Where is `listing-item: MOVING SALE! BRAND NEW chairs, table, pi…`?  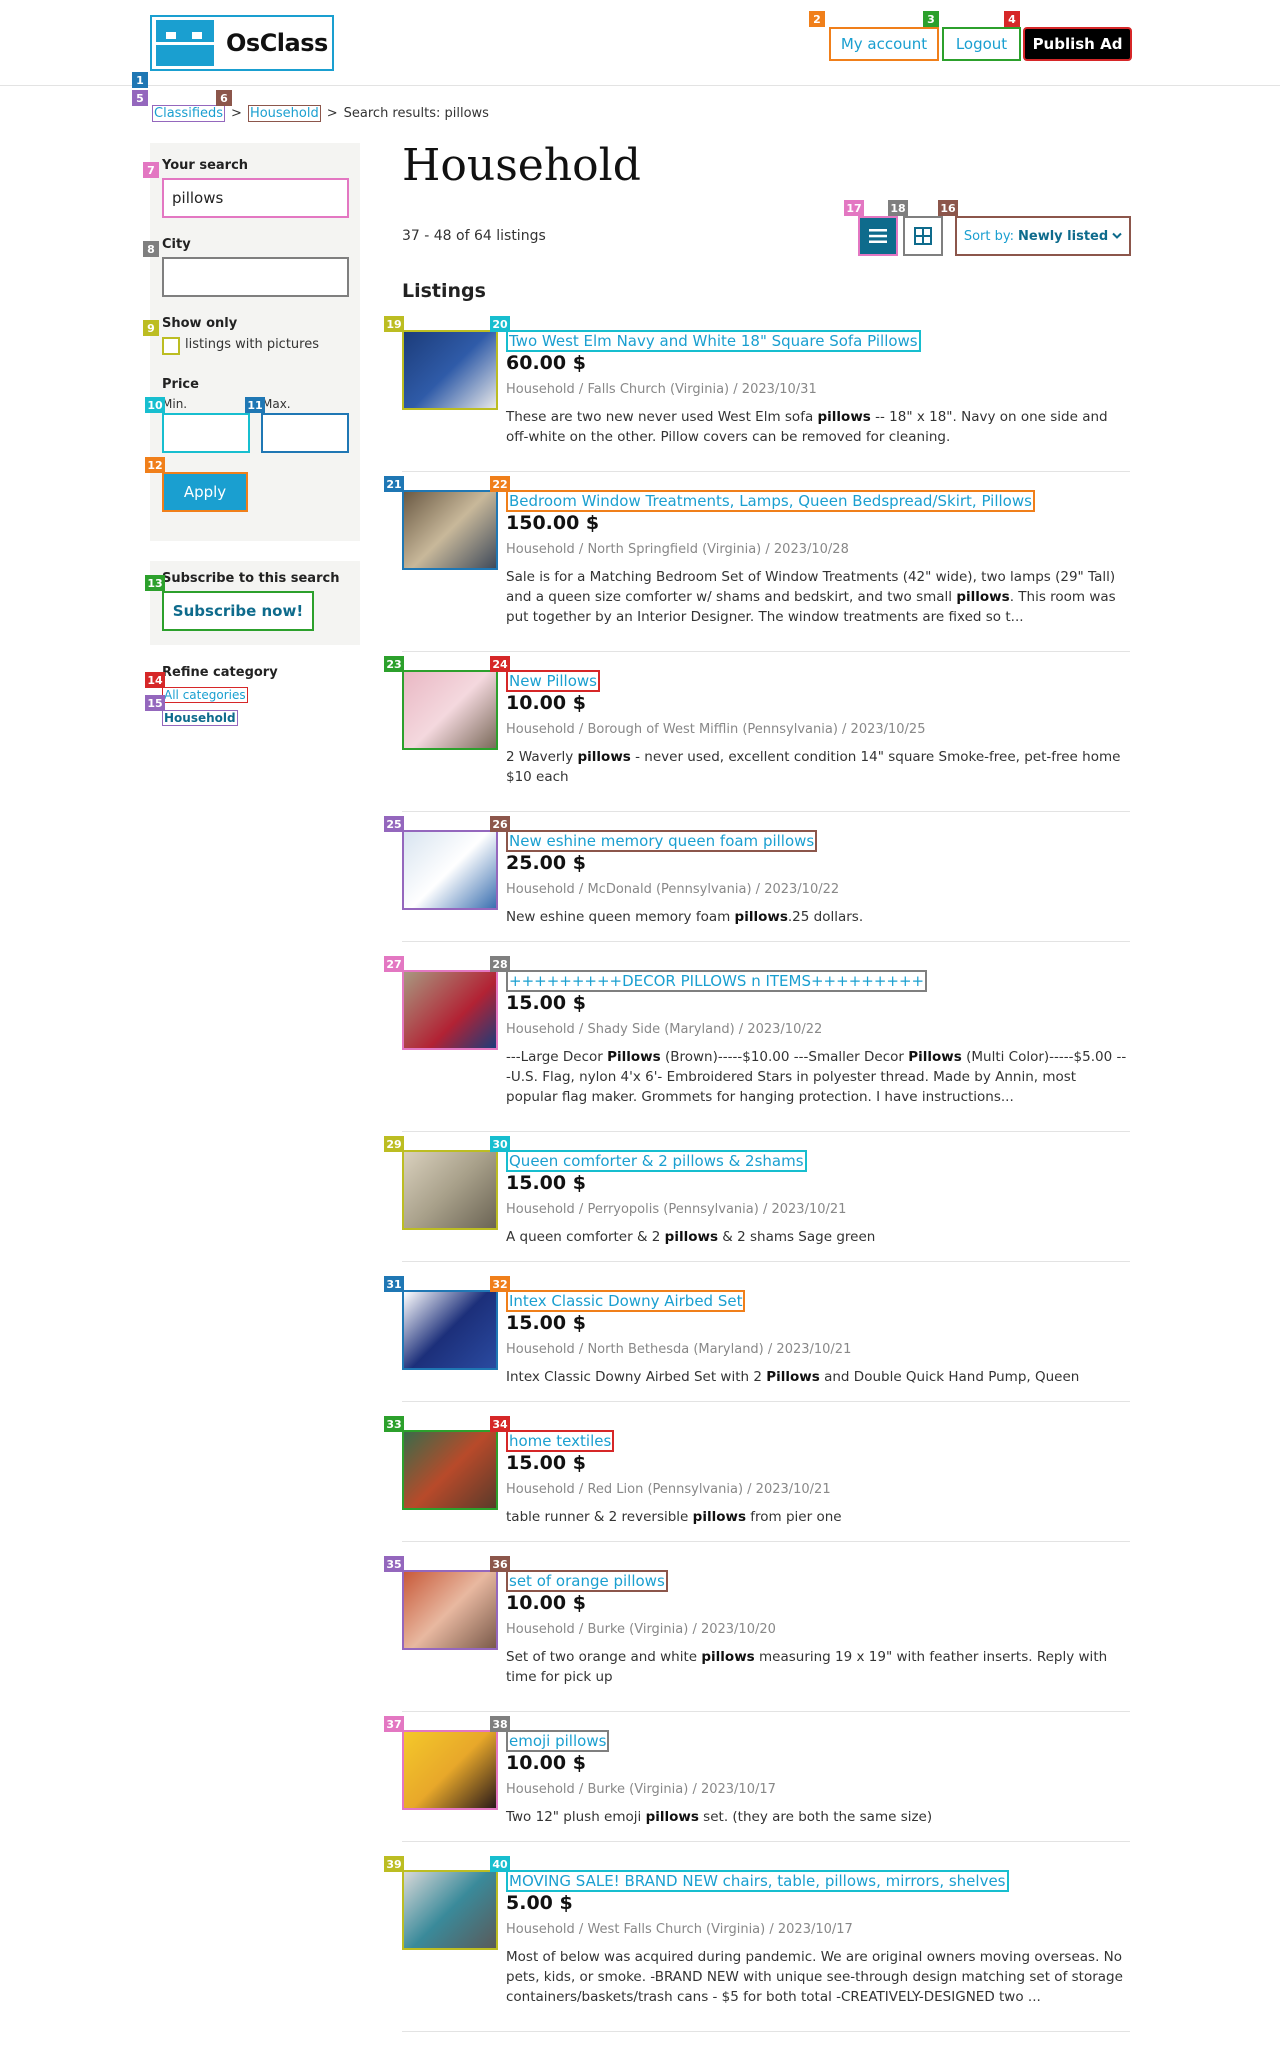
listing-item: MOVING SALE! BRAND NEW chairs, table, pi… is located at coordinates (766, 1951).